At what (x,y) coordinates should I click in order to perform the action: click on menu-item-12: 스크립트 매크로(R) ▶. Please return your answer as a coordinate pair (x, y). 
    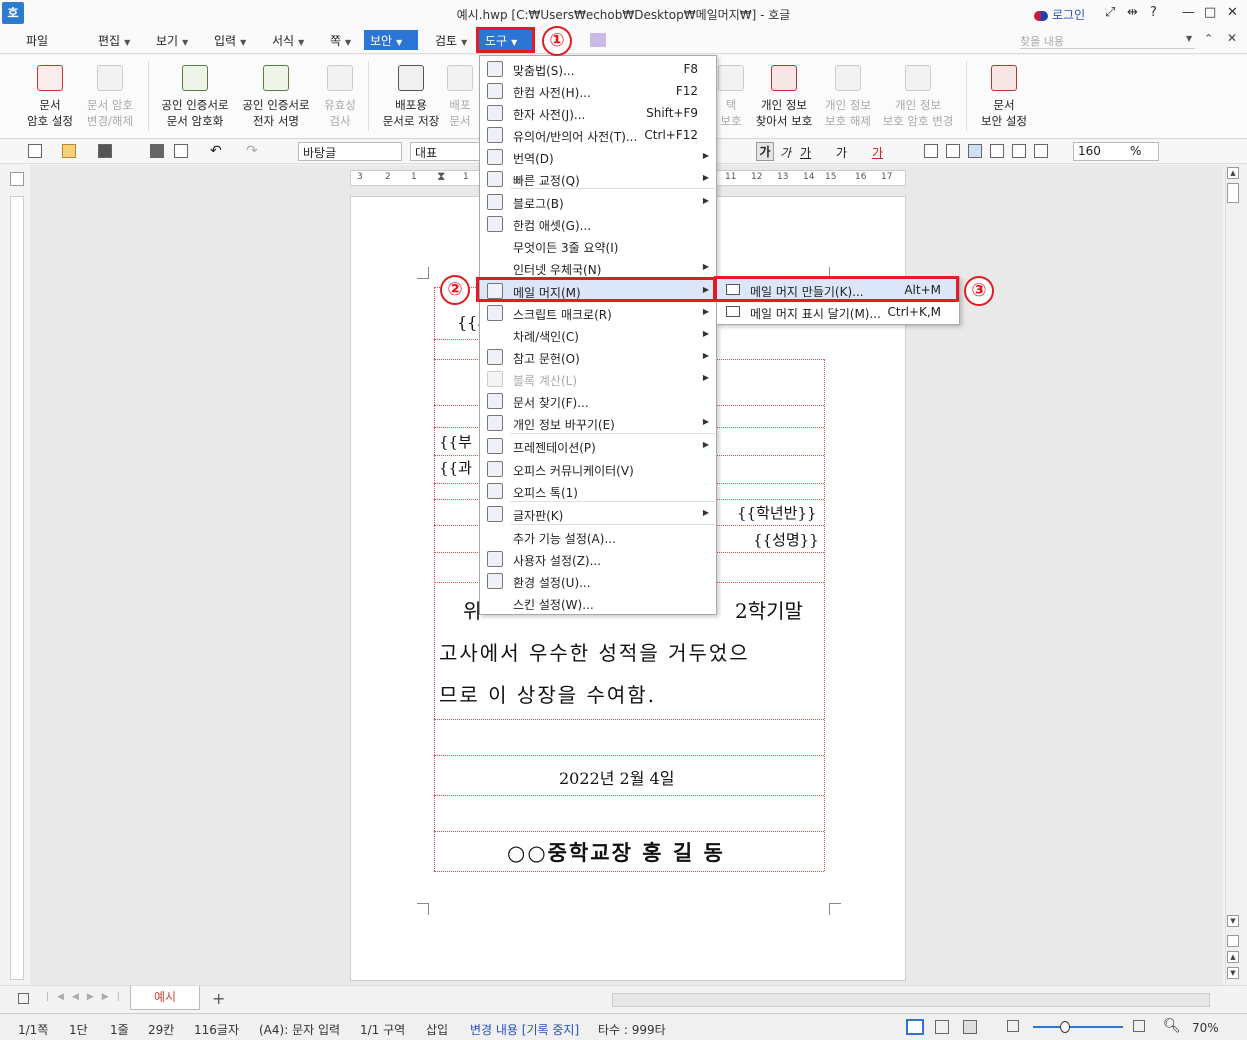
    Looking at the image, I should click on (598, 313).